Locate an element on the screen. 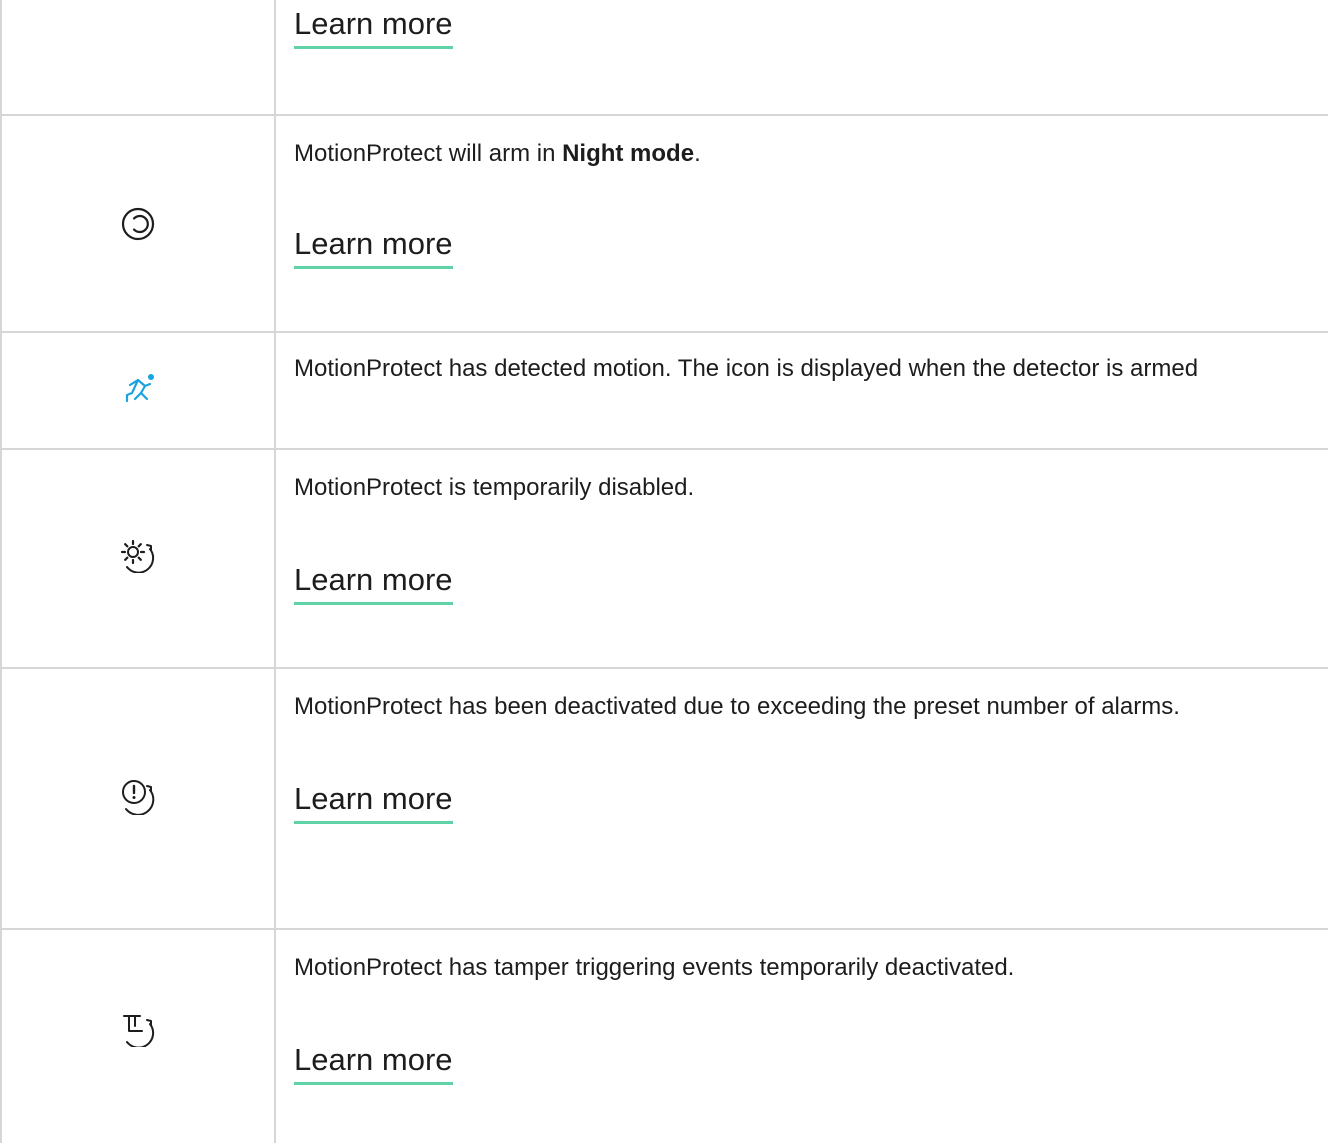 This screenshot has width=1328, height=1143. alarm-deactivated-icon is located at coordinates (138, 796).